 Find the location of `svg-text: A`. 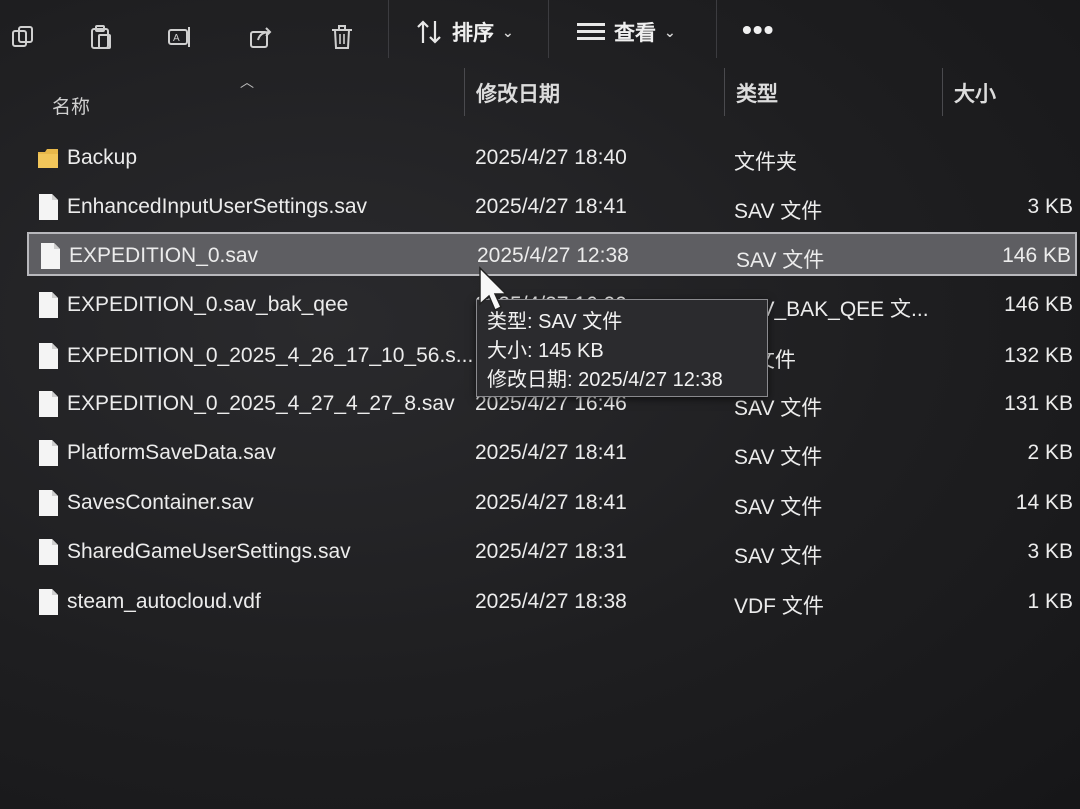

svg-text: A is located at coordinates (176, 38).